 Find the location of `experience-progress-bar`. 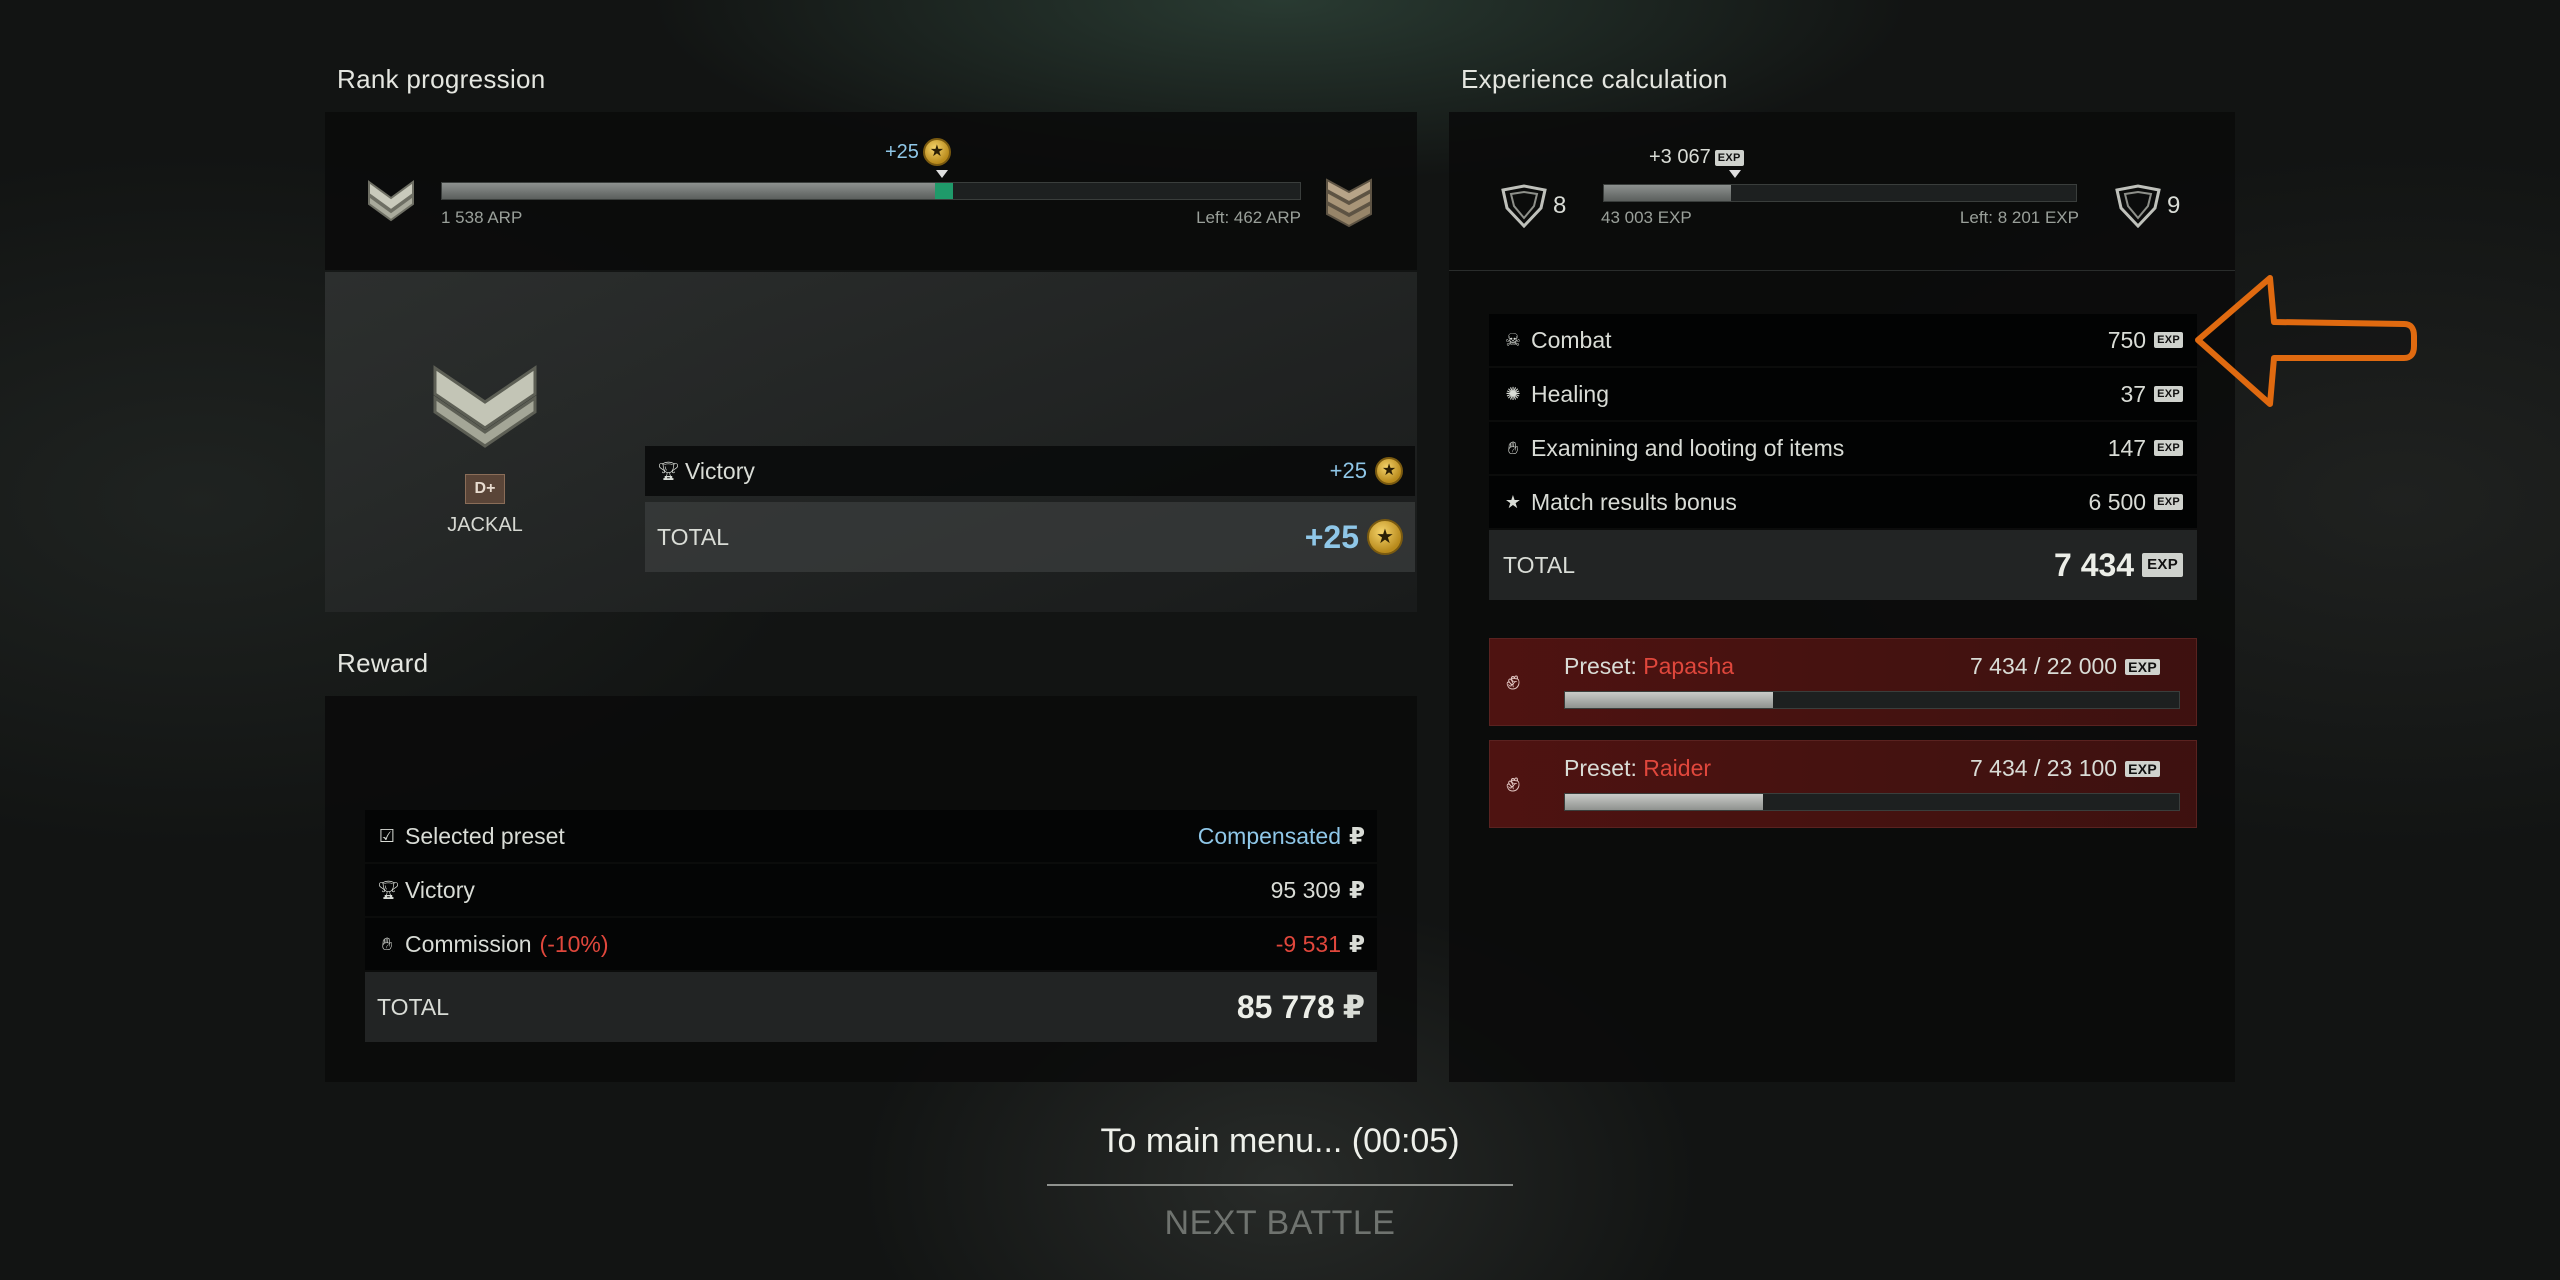

experience-progress-bar is located at coordinates (1840, 193).